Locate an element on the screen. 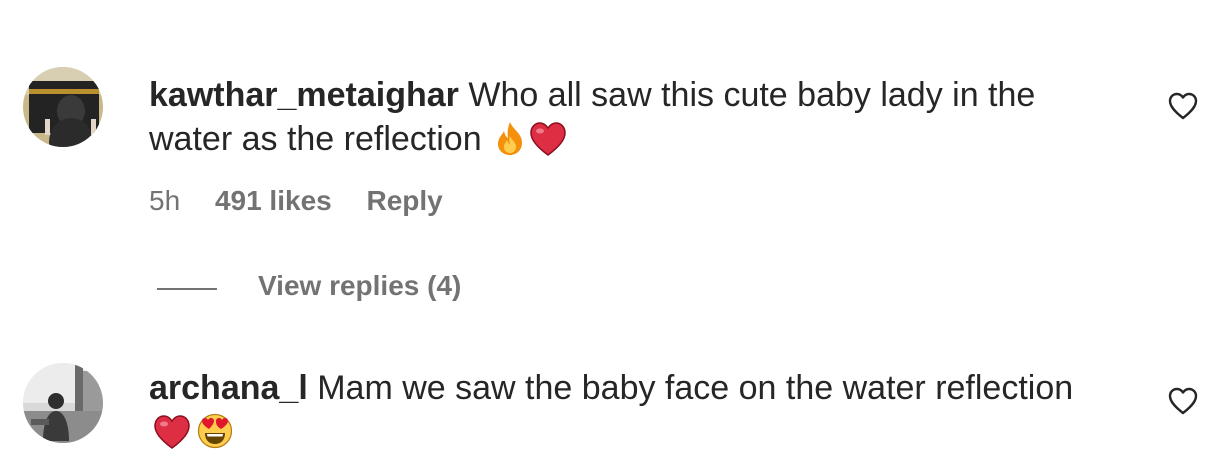  comment-username: archana_l is located at coordinates (228, 388).